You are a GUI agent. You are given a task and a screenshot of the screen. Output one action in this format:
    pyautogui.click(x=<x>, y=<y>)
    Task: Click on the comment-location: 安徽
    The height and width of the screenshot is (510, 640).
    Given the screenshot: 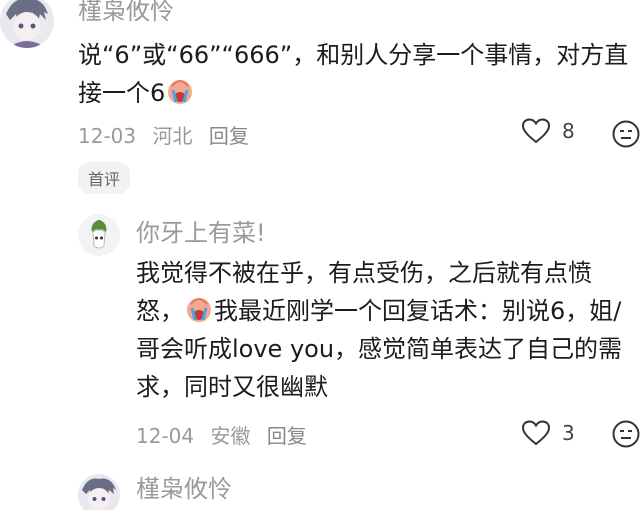 What is the action you would take?
    pyautogui.click(x=230, y=436)
    